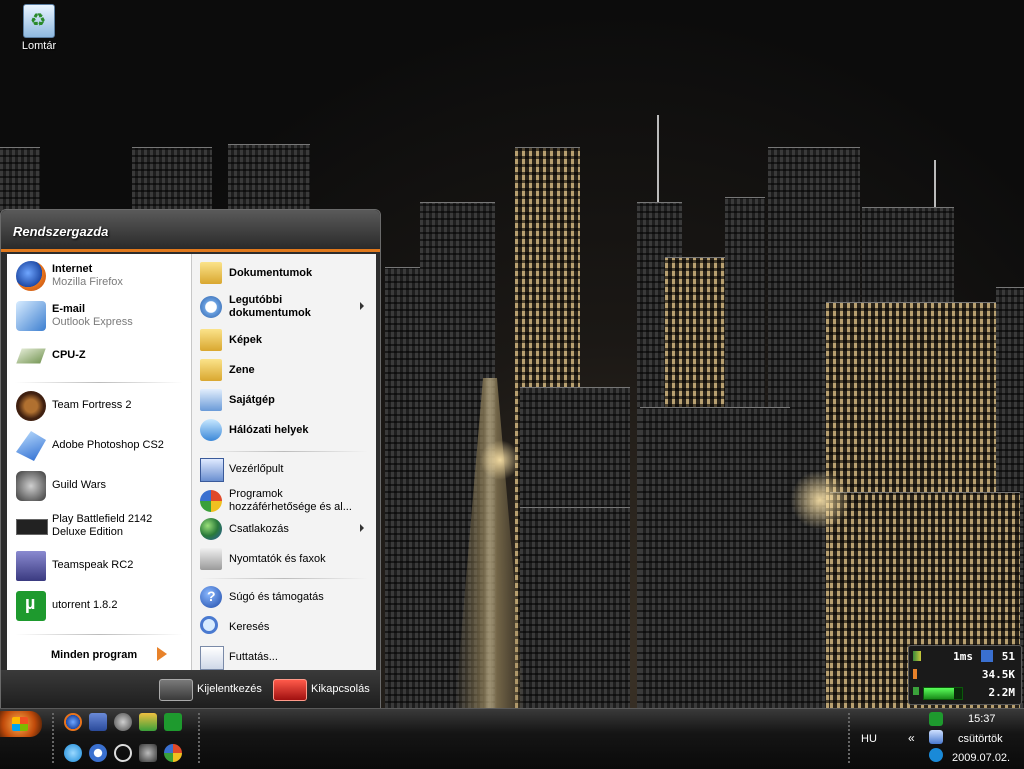  Describe the element at coordinates (284, 400) in the screenshot. I see `place-my-computer: Sajátgép` at that location.